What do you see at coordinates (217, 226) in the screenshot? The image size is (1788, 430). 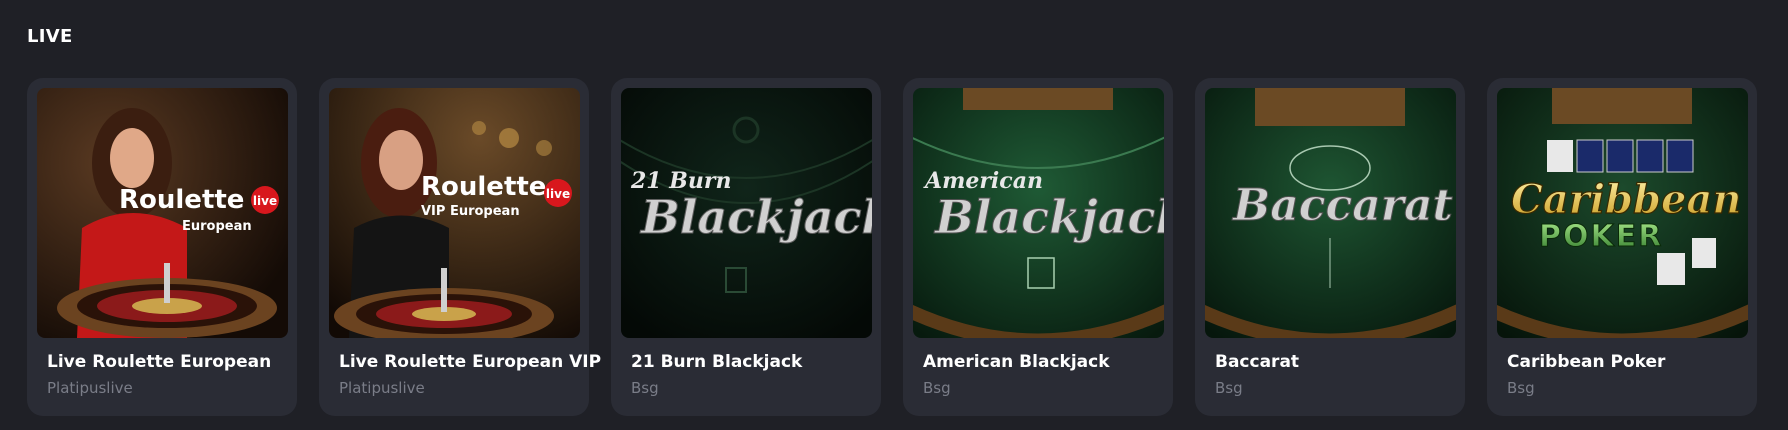 I see `thumb-subtitle: European` at bounding box center [217, 226].